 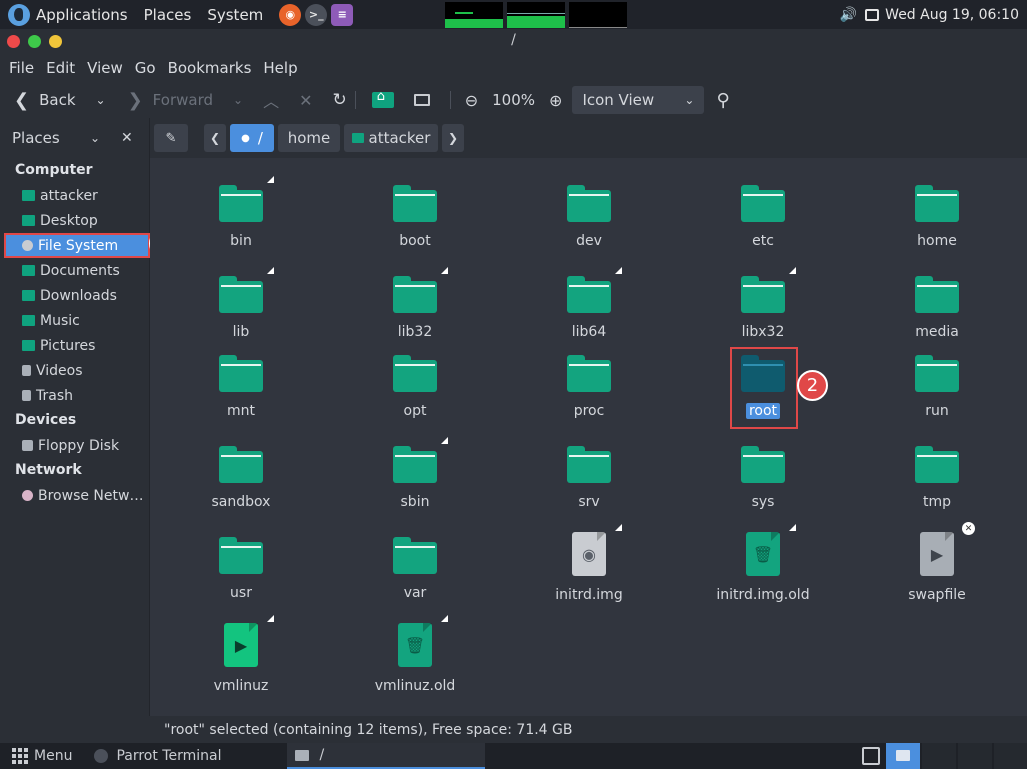 What do you see at coordinates (848, 15) in the screenshot?
I see `volume-icon: 🔊` at bounding box center [848, 15].